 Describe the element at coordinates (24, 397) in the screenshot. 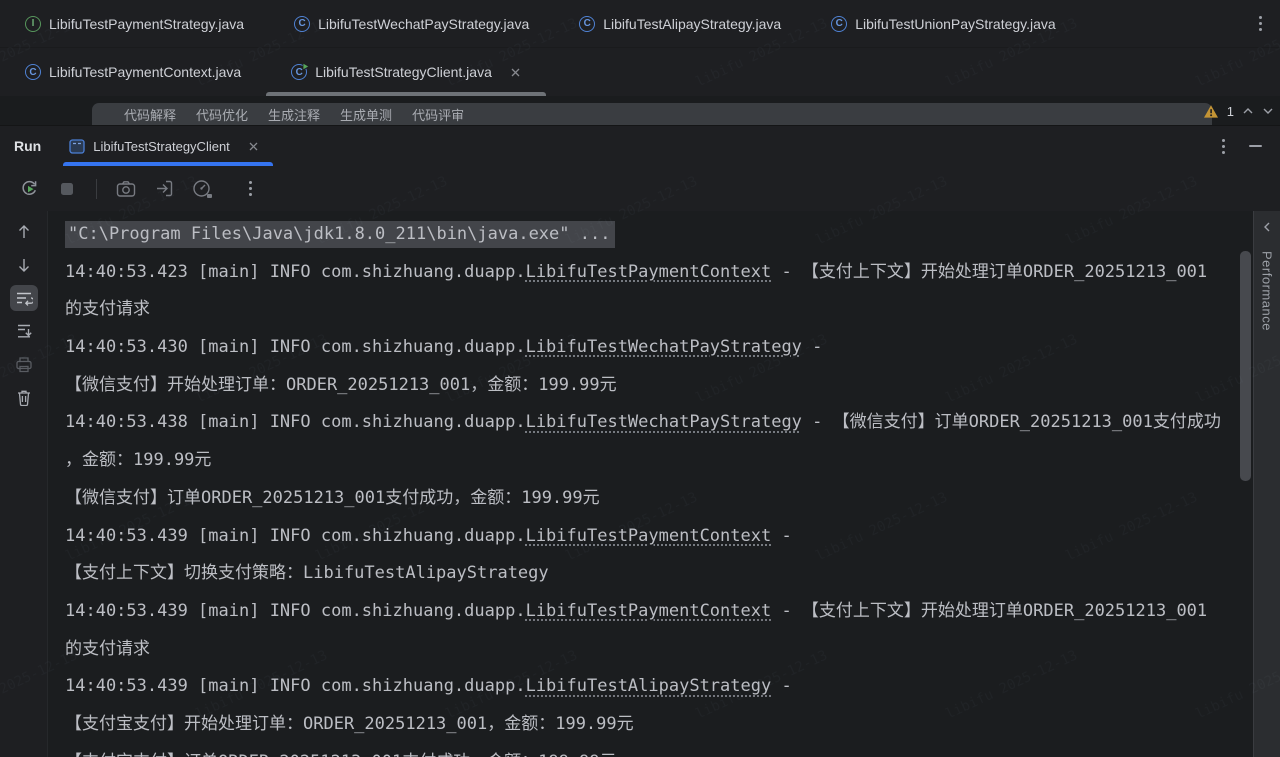

I see `clear-all-trash-icon` at that location.